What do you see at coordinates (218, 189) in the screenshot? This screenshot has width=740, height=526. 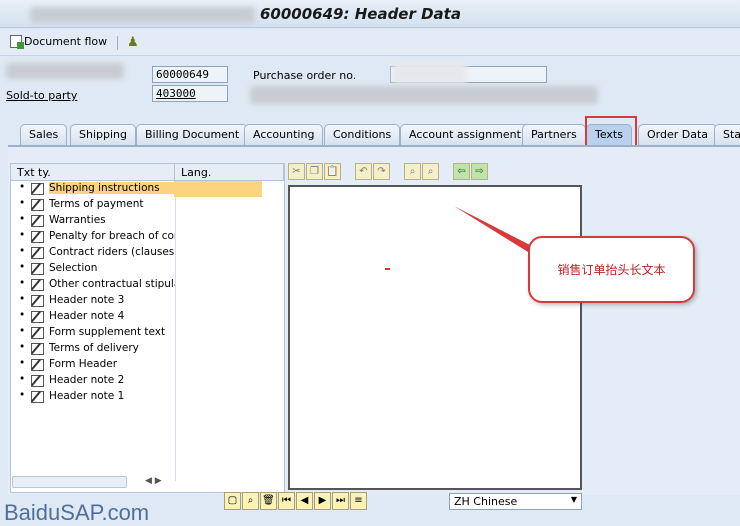 I see `language-cell-selected` at bounding box center [218, 189].